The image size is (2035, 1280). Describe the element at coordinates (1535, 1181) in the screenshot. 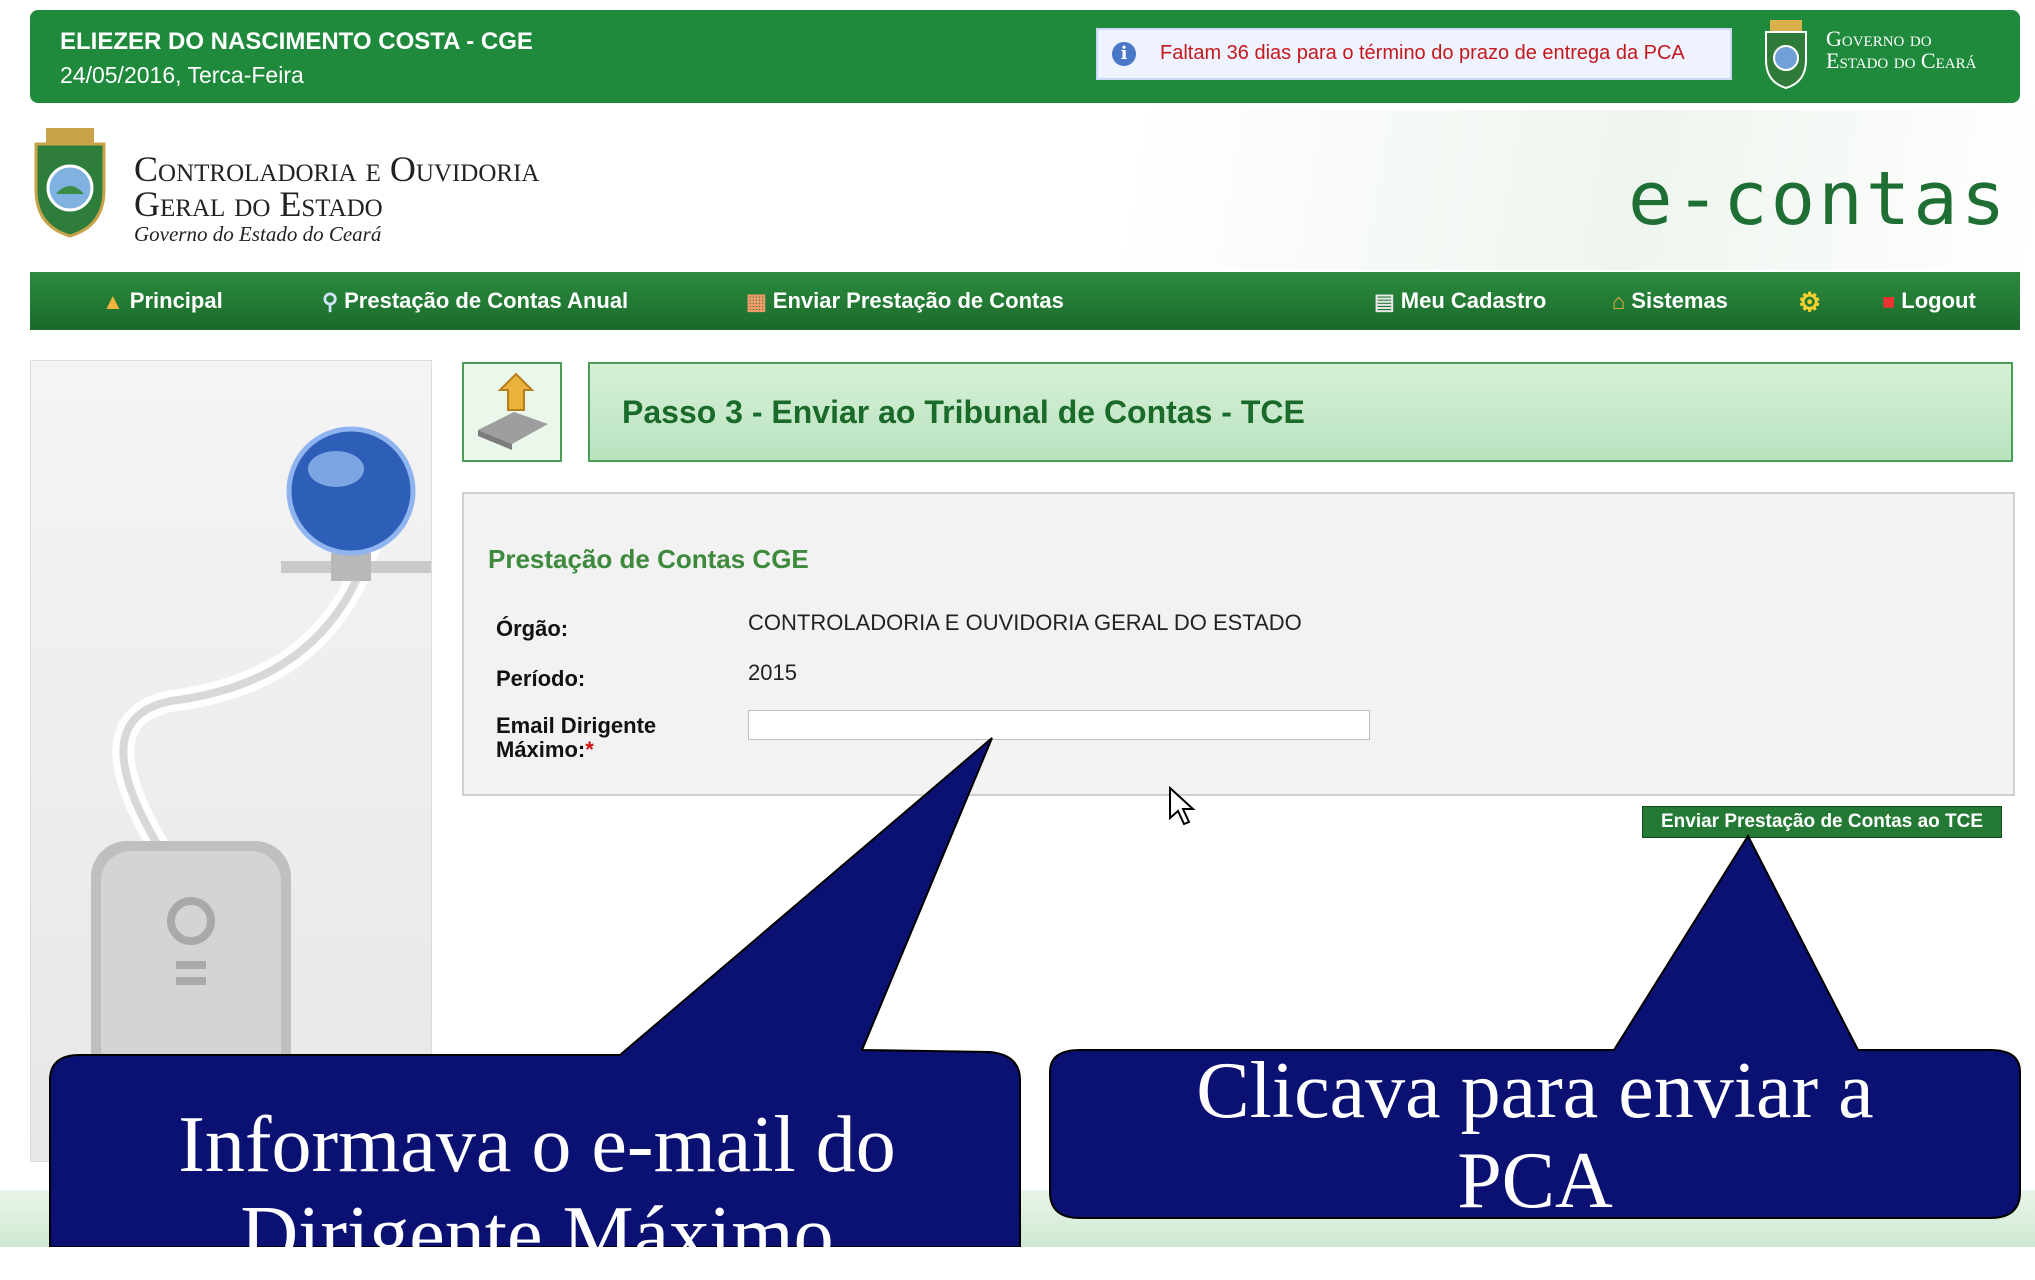

I see `callout-right-line-2: PCA` at that location.